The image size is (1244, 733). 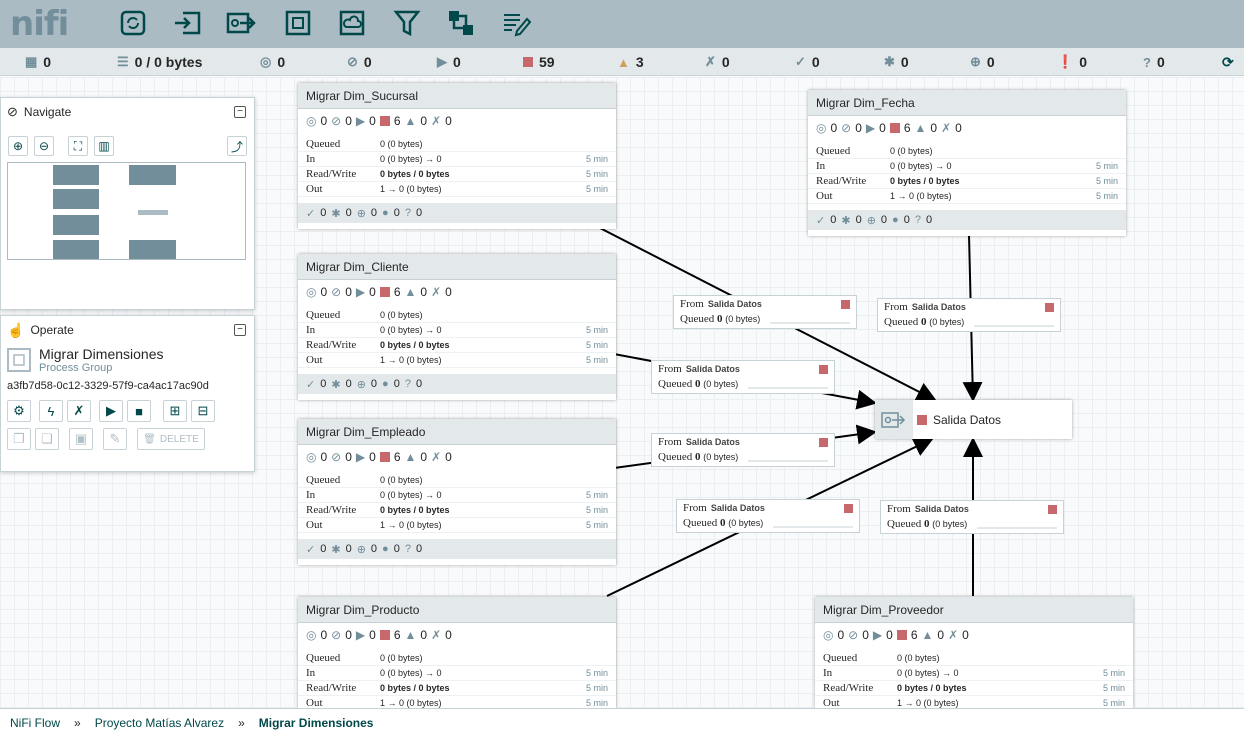 What do you see at coordinates (385, 549) in the screenshot?
I see `exclamation-circle-icon: ●` at bounding box center [385, 549].